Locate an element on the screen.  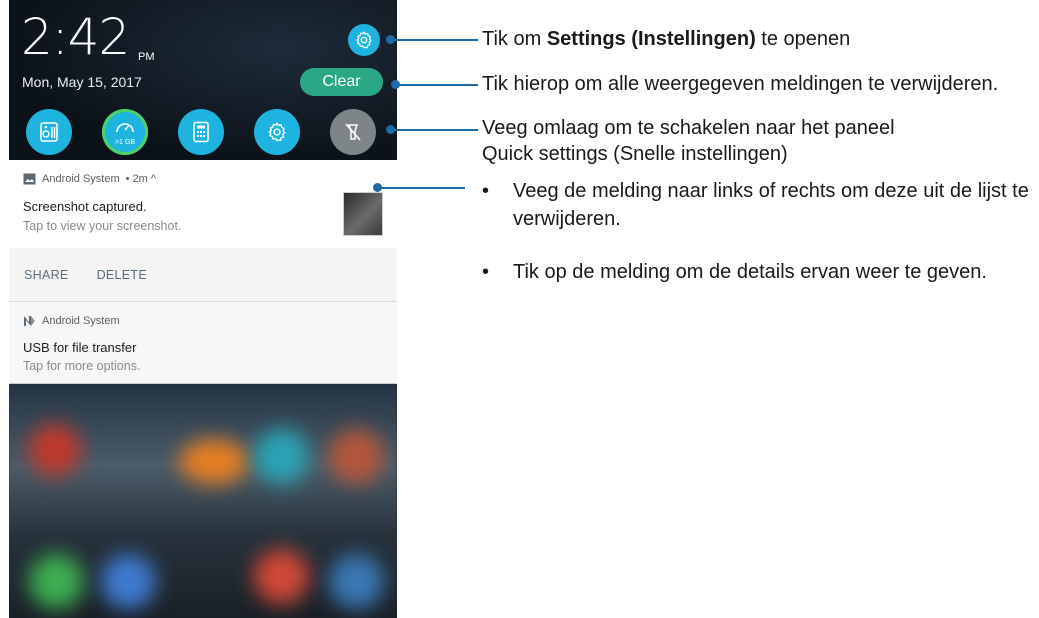
notification-meta: • 2m ^ is located at coordinates (141, 179).